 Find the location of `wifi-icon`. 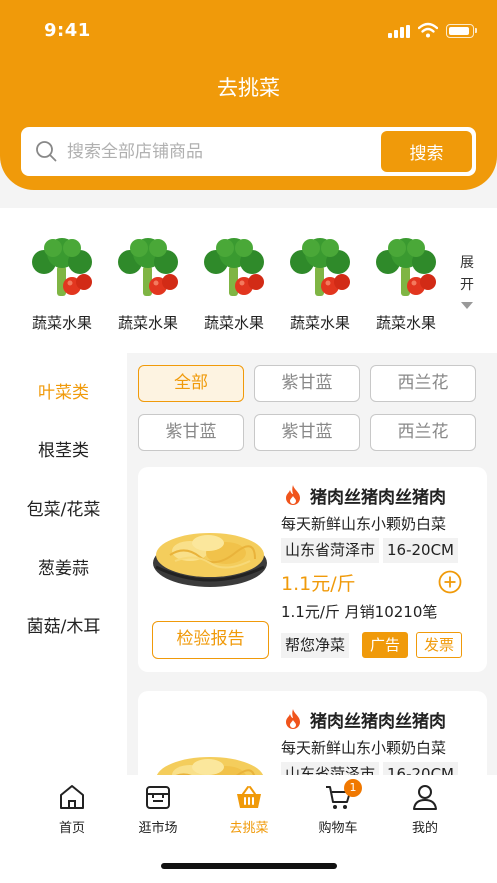

wifi-icon is located at coordinates (428, 30).